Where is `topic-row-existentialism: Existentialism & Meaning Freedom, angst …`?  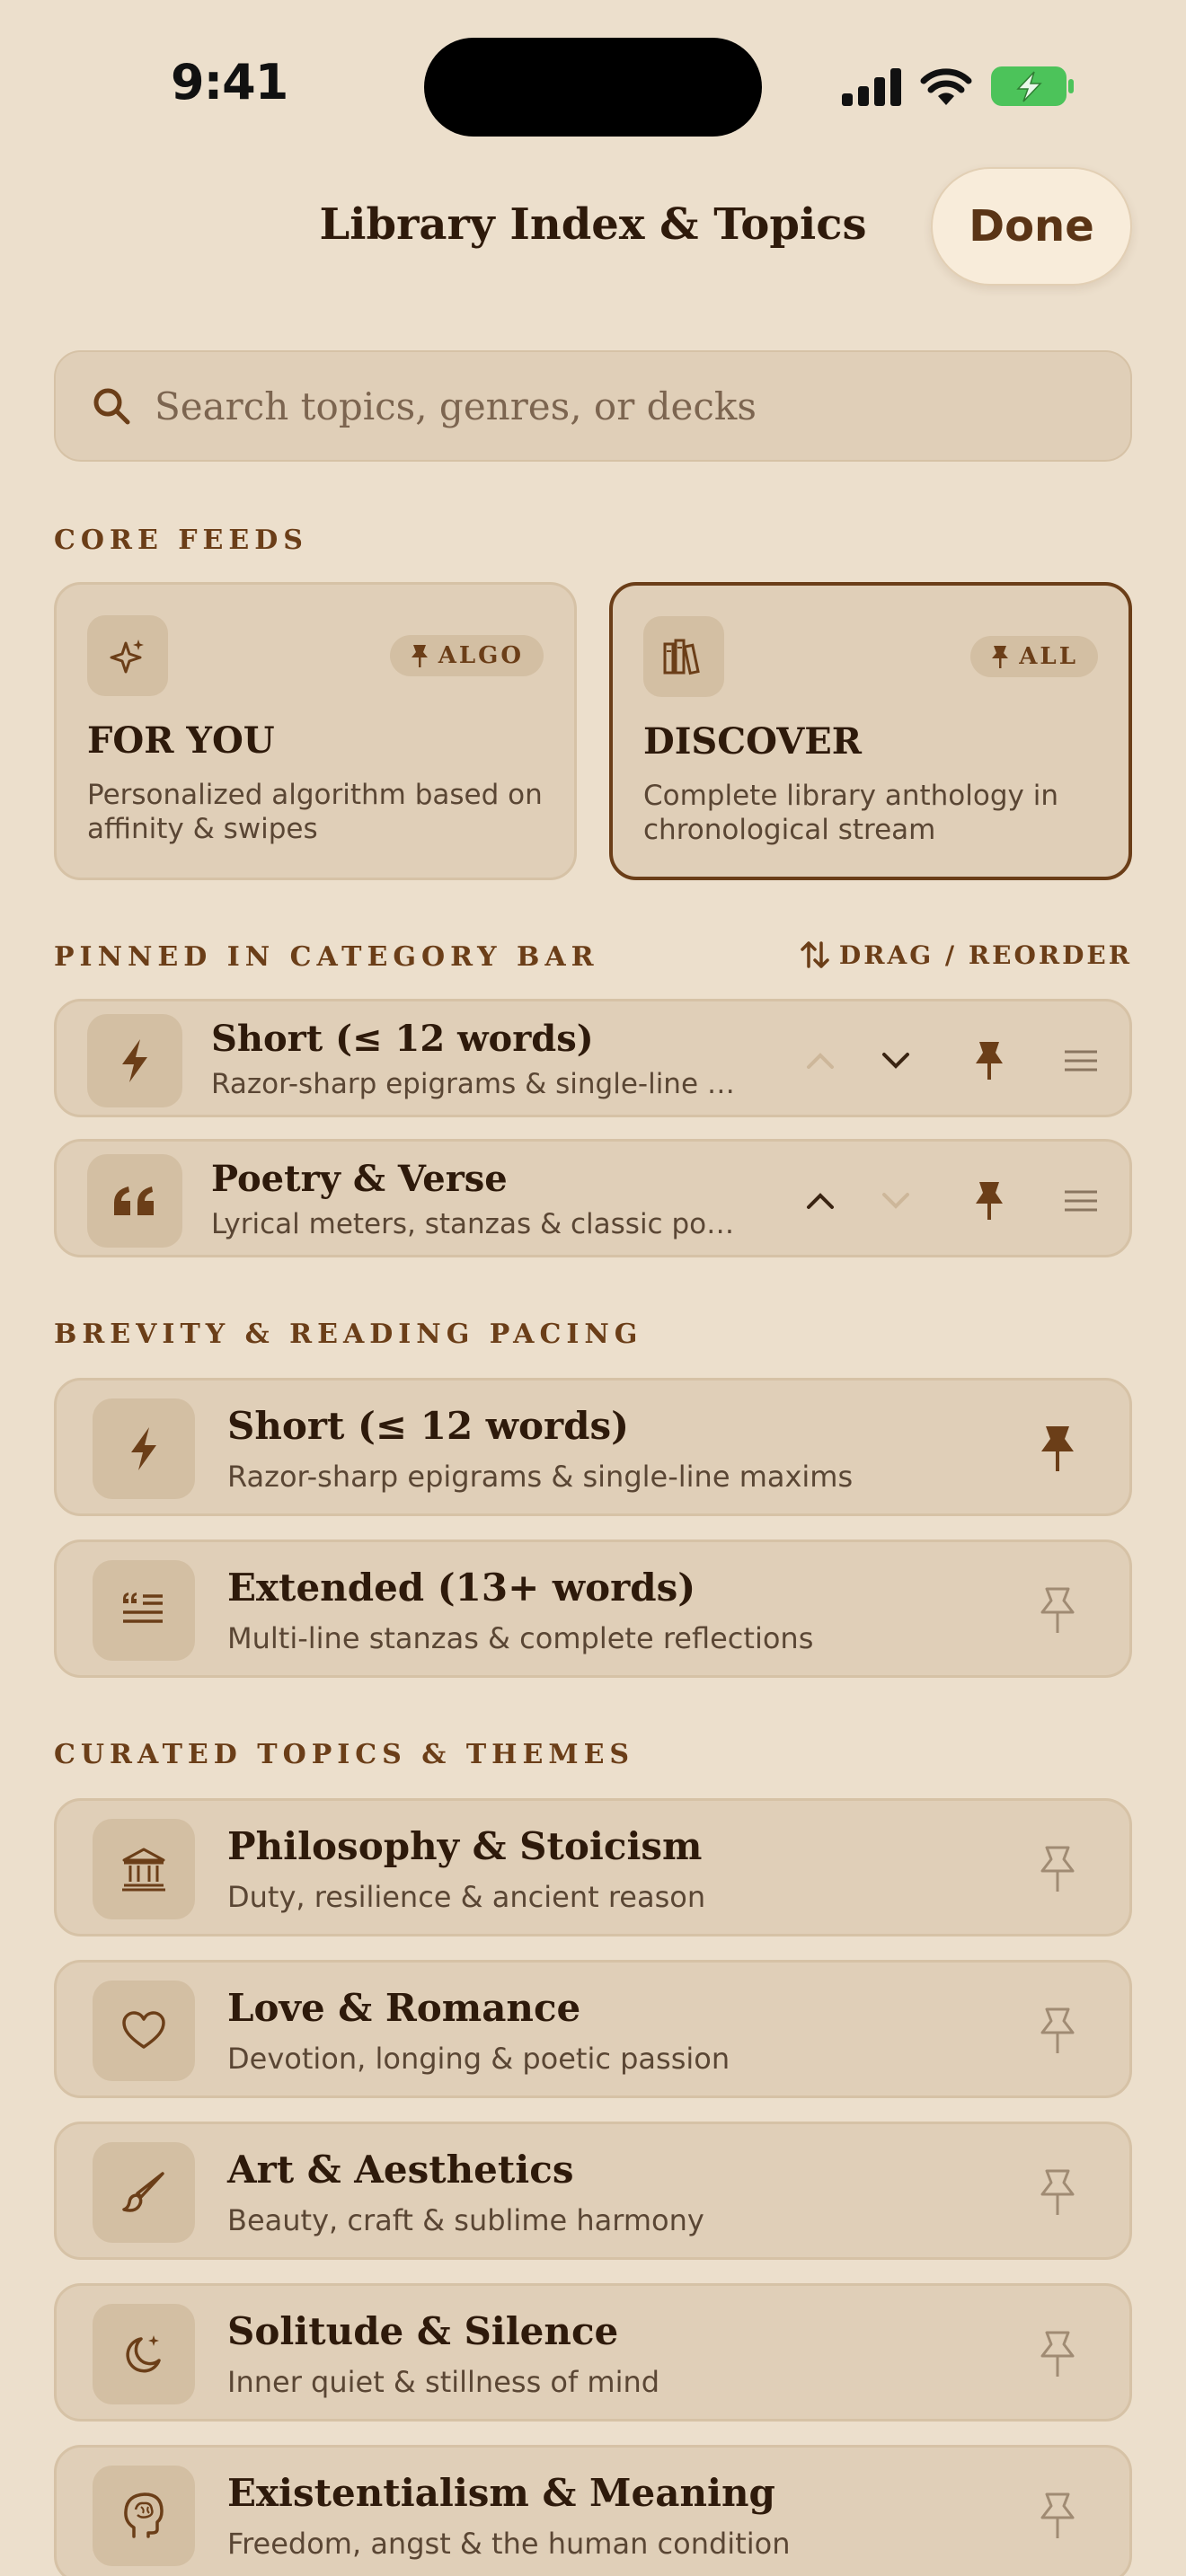 topic-row-existentialism: Existentialism & Meaning Freedom, angst … is located at coordinates (593, 2510).